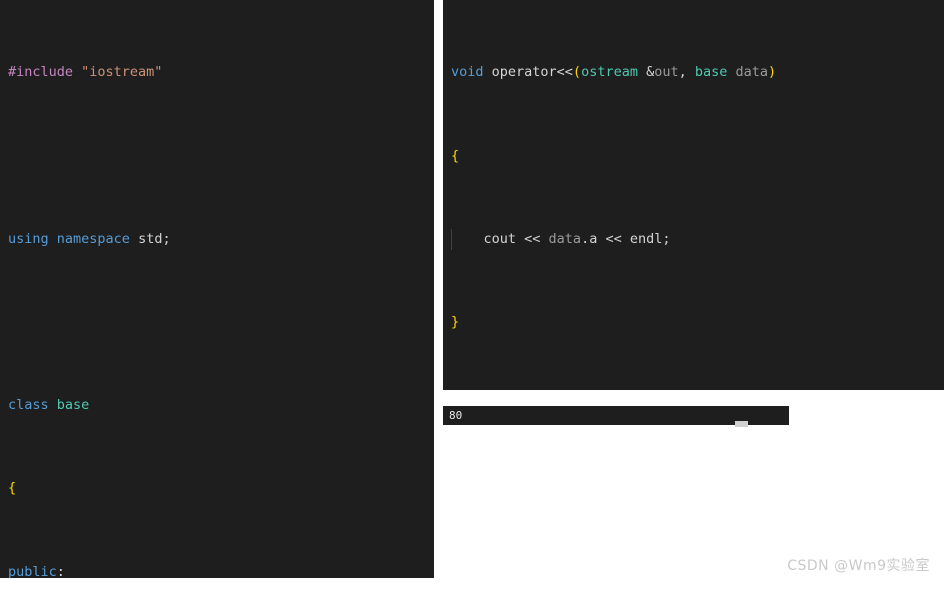  What do you see at coordinates (693, 322) in the screenshot?
I see `code-line: }` at bounding box center [693, 322].